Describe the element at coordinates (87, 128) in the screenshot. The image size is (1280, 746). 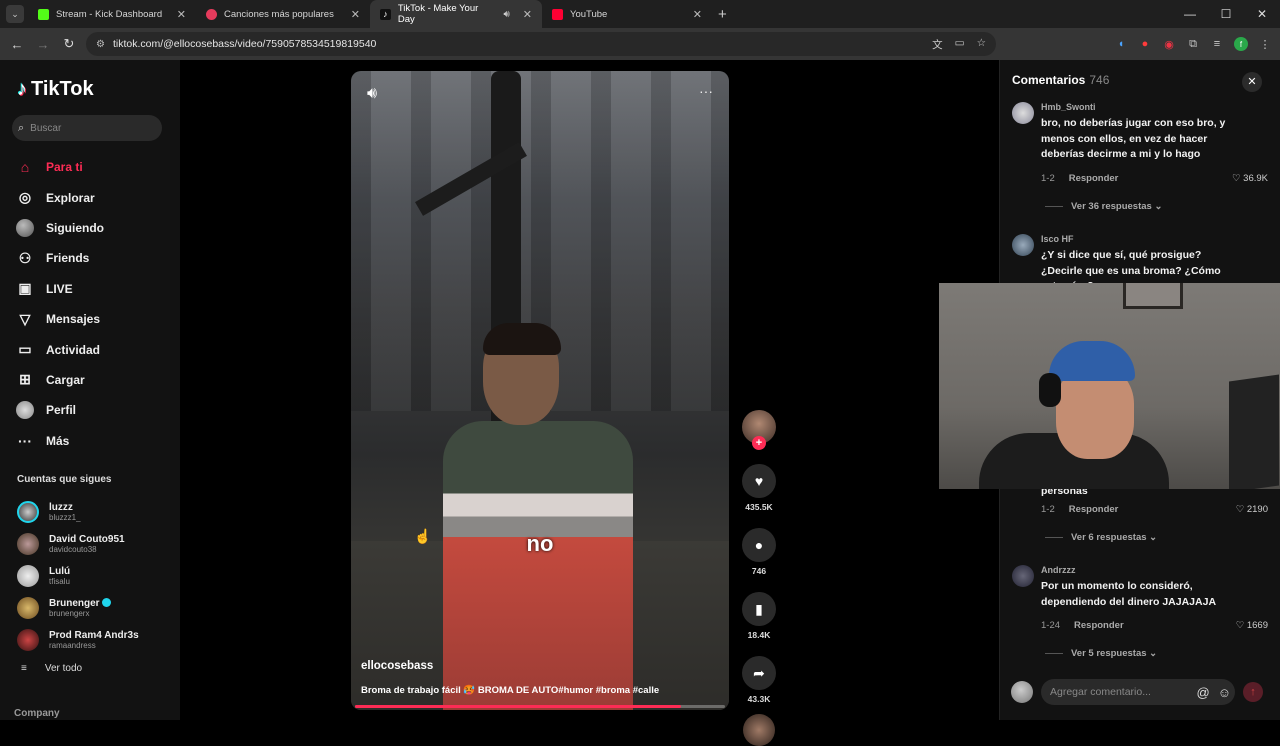
I see `search-input: ⌕ Buscar` at that location.